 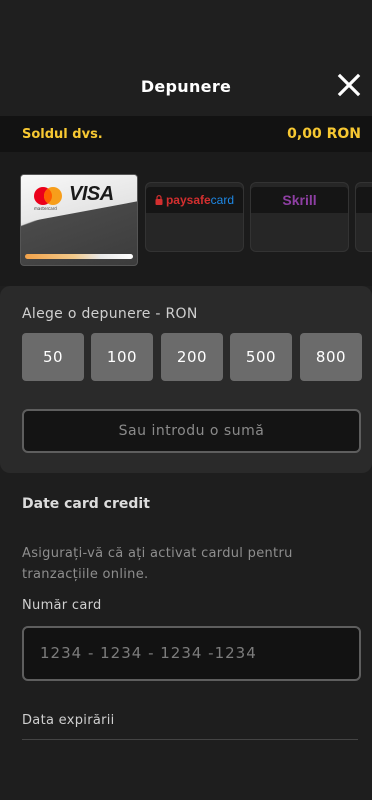 I want to click on payment-method-more, so click(x=363, y=217).